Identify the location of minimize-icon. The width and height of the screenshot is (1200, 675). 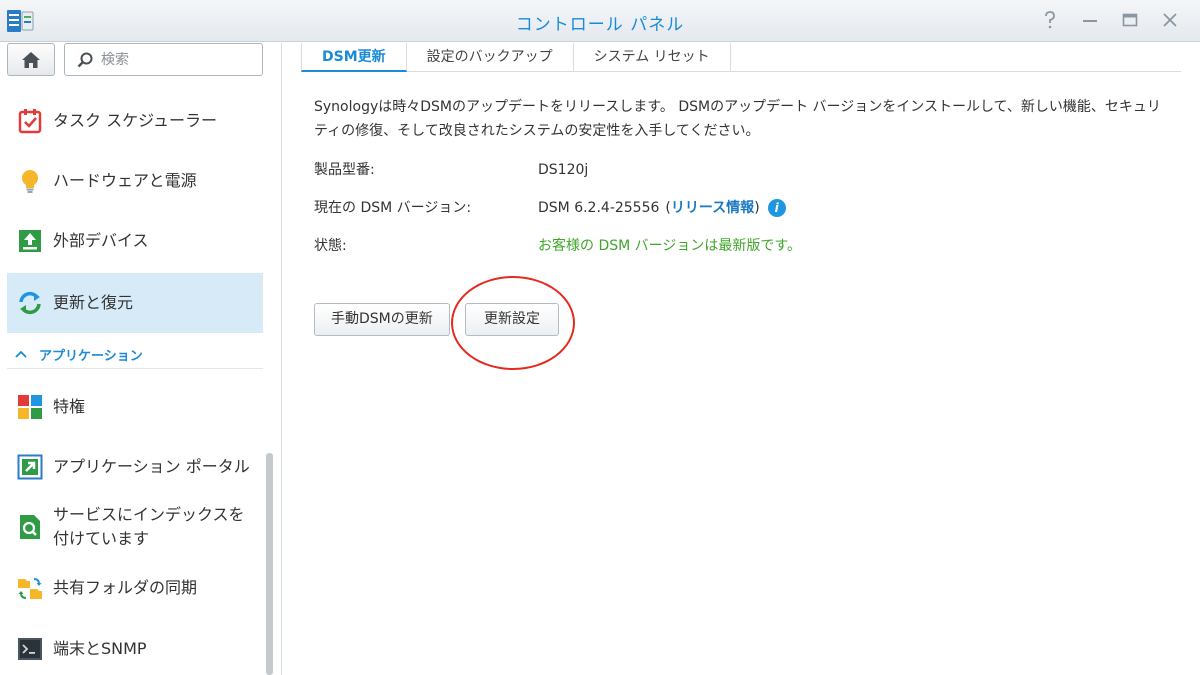
(1090, 20).